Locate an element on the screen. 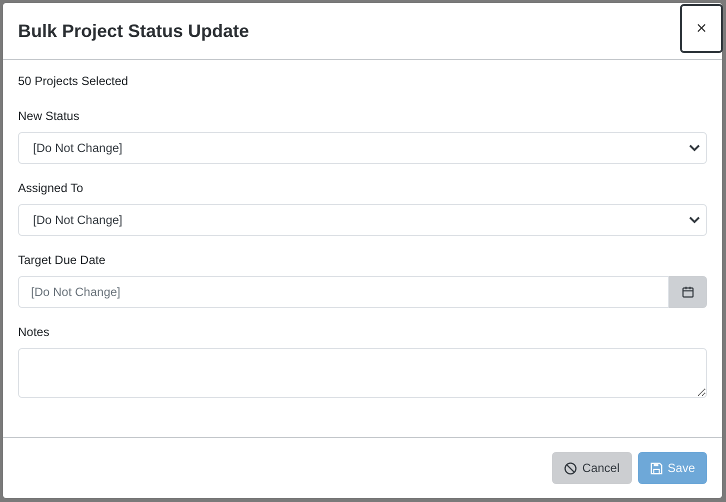  calendar-button is located at coordinates (688, 292).